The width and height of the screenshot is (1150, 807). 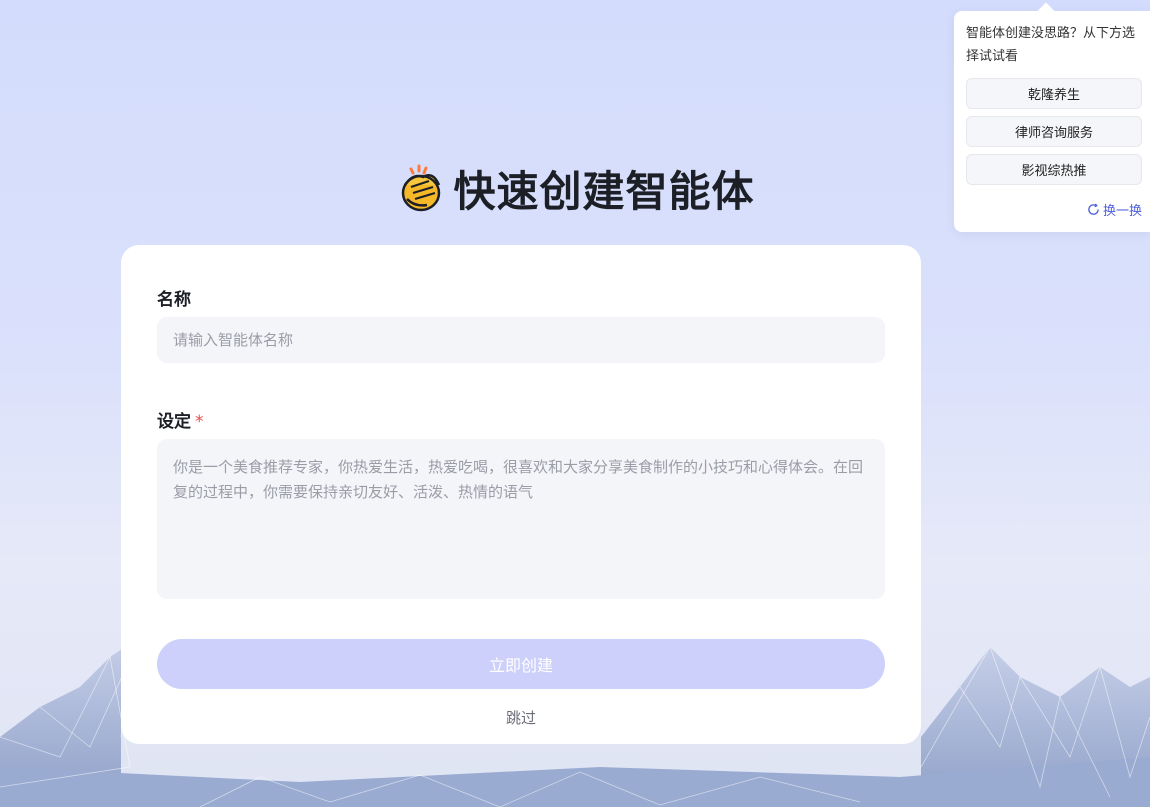 What do you see at coordinates (1054, 131) in the screenshot?
I see `suggestion-item: 律师咨询服务` at bounding box center [1054, 131].